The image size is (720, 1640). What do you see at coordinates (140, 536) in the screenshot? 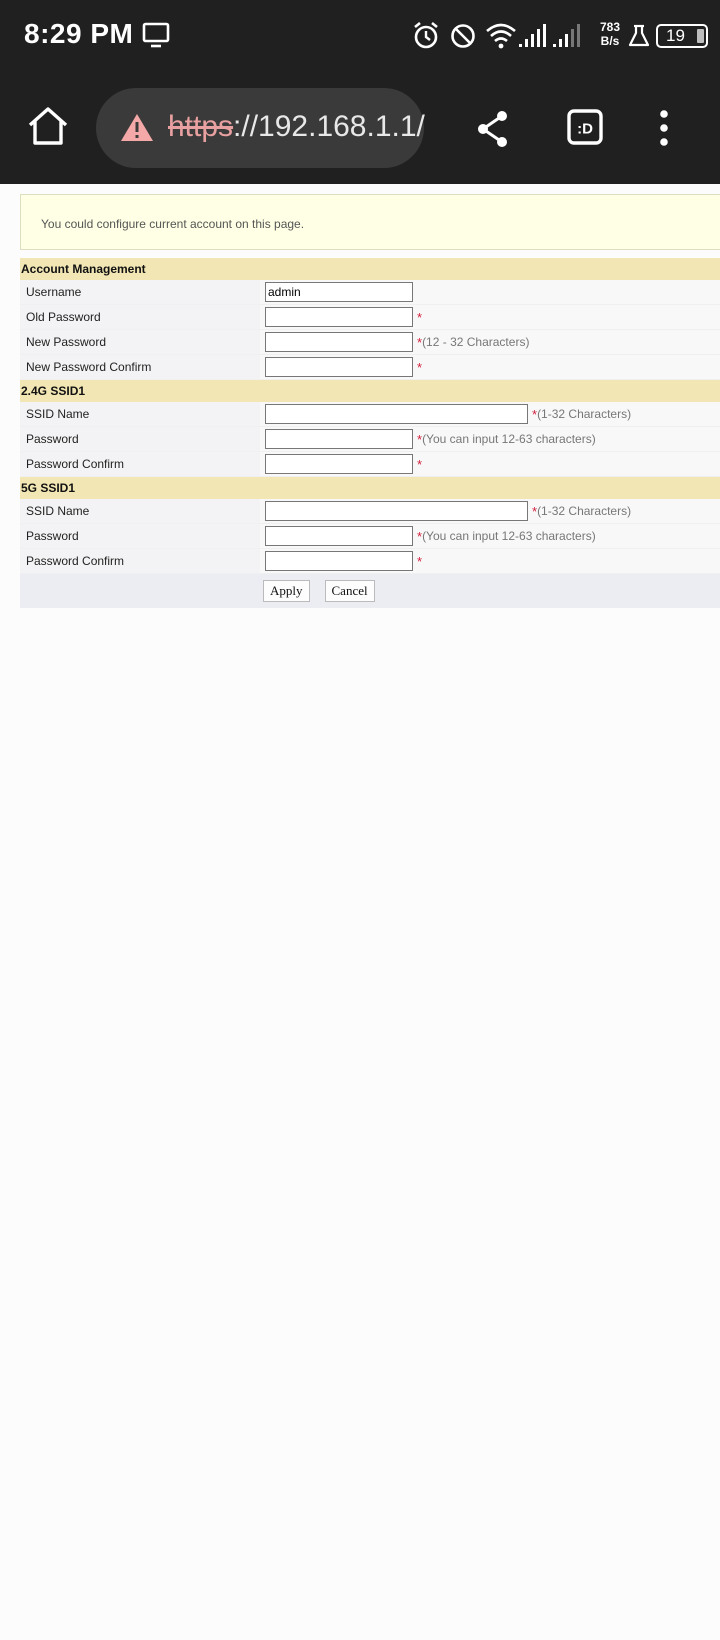
I see `ssid5-password-label: Password` at bounding box center [140, 536].